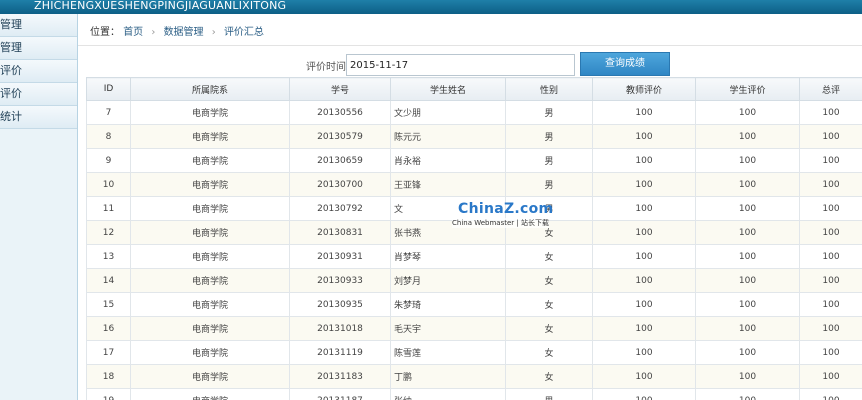  Describe the element at coordinates (644, 89) in the screenshot. I see `column-header-teacher-evaluation: 教师评价` at that location.